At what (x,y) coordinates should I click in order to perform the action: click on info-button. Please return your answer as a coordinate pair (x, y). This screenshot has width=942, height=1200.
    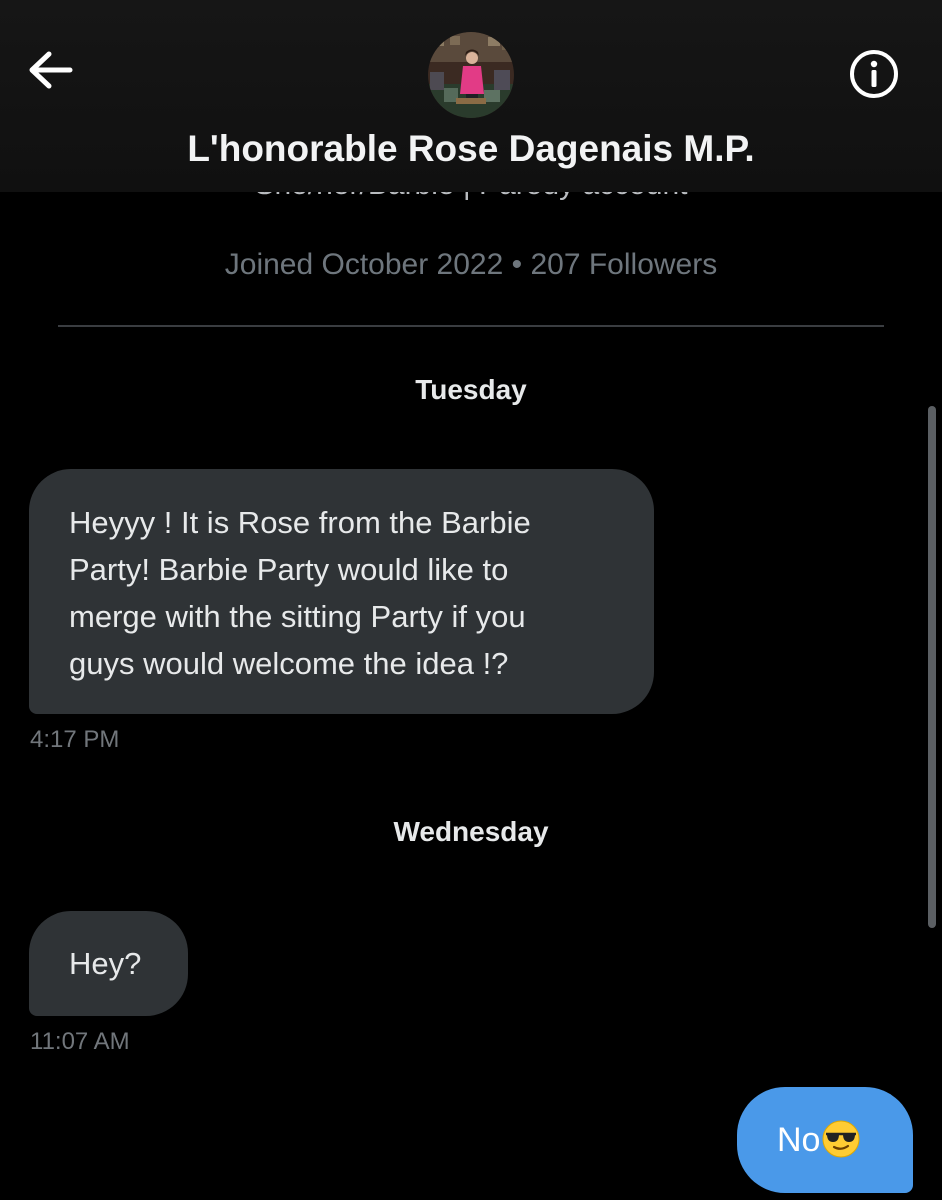
    Looking at the image, I should click on (874, 74).